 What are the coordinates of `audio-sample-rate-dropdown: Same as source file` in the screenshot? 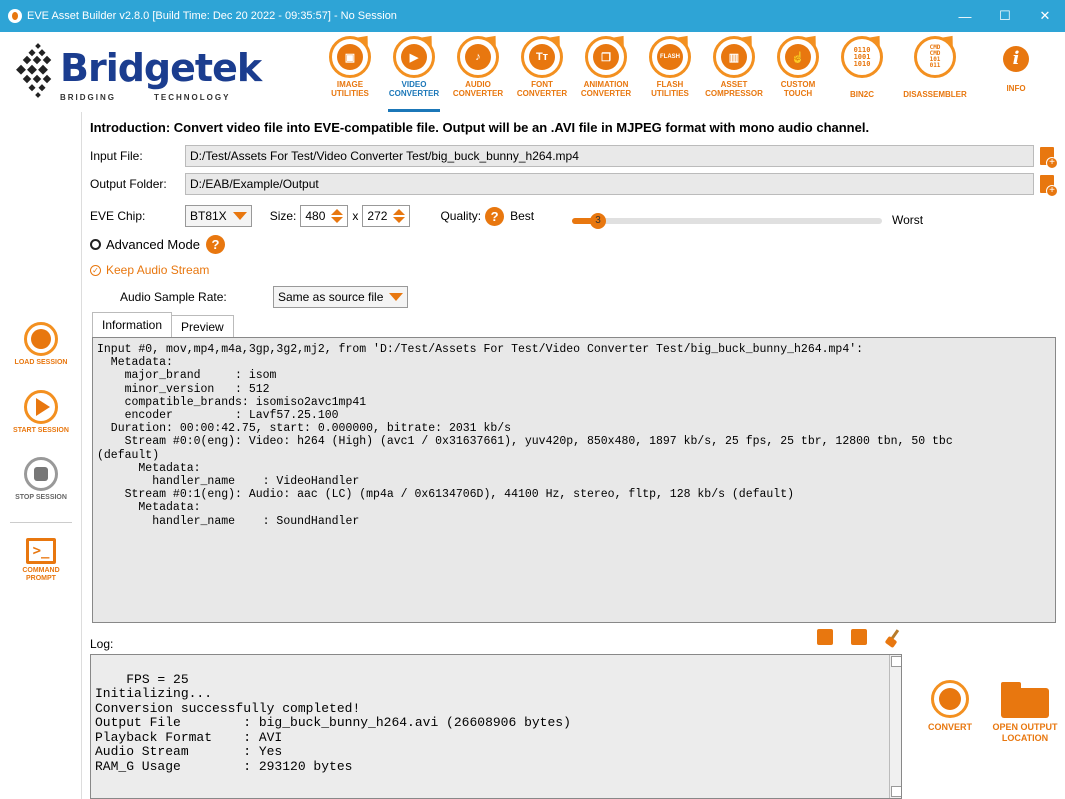 It's located at (341, 297).